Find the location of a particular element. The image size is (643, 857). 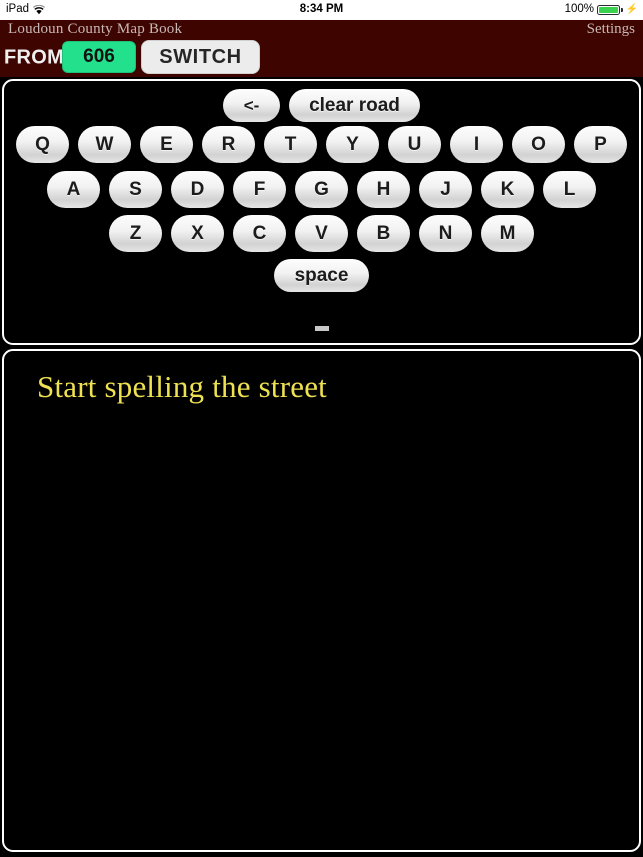

space-key: space is located at coordinates (321, 275).